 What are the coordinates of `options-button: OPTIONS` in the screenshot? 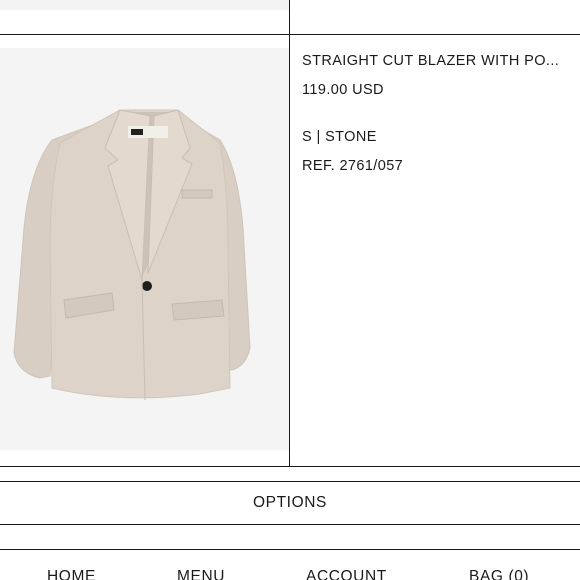 It's located at (290, 503).